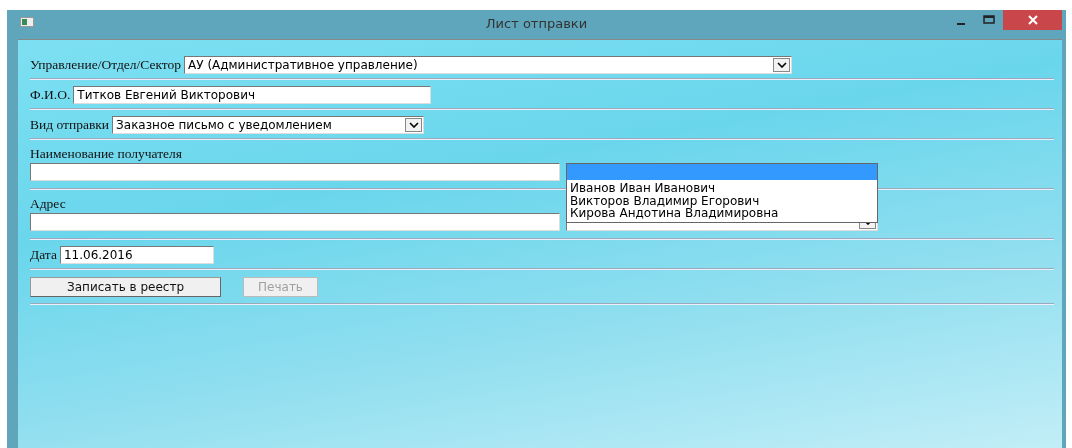 This screenshot has height=448, width=1072. Describe the element at coordinates (106, 65) in the screenshot. I see `field-label: Управление/Отдел/Сектор` at that location.